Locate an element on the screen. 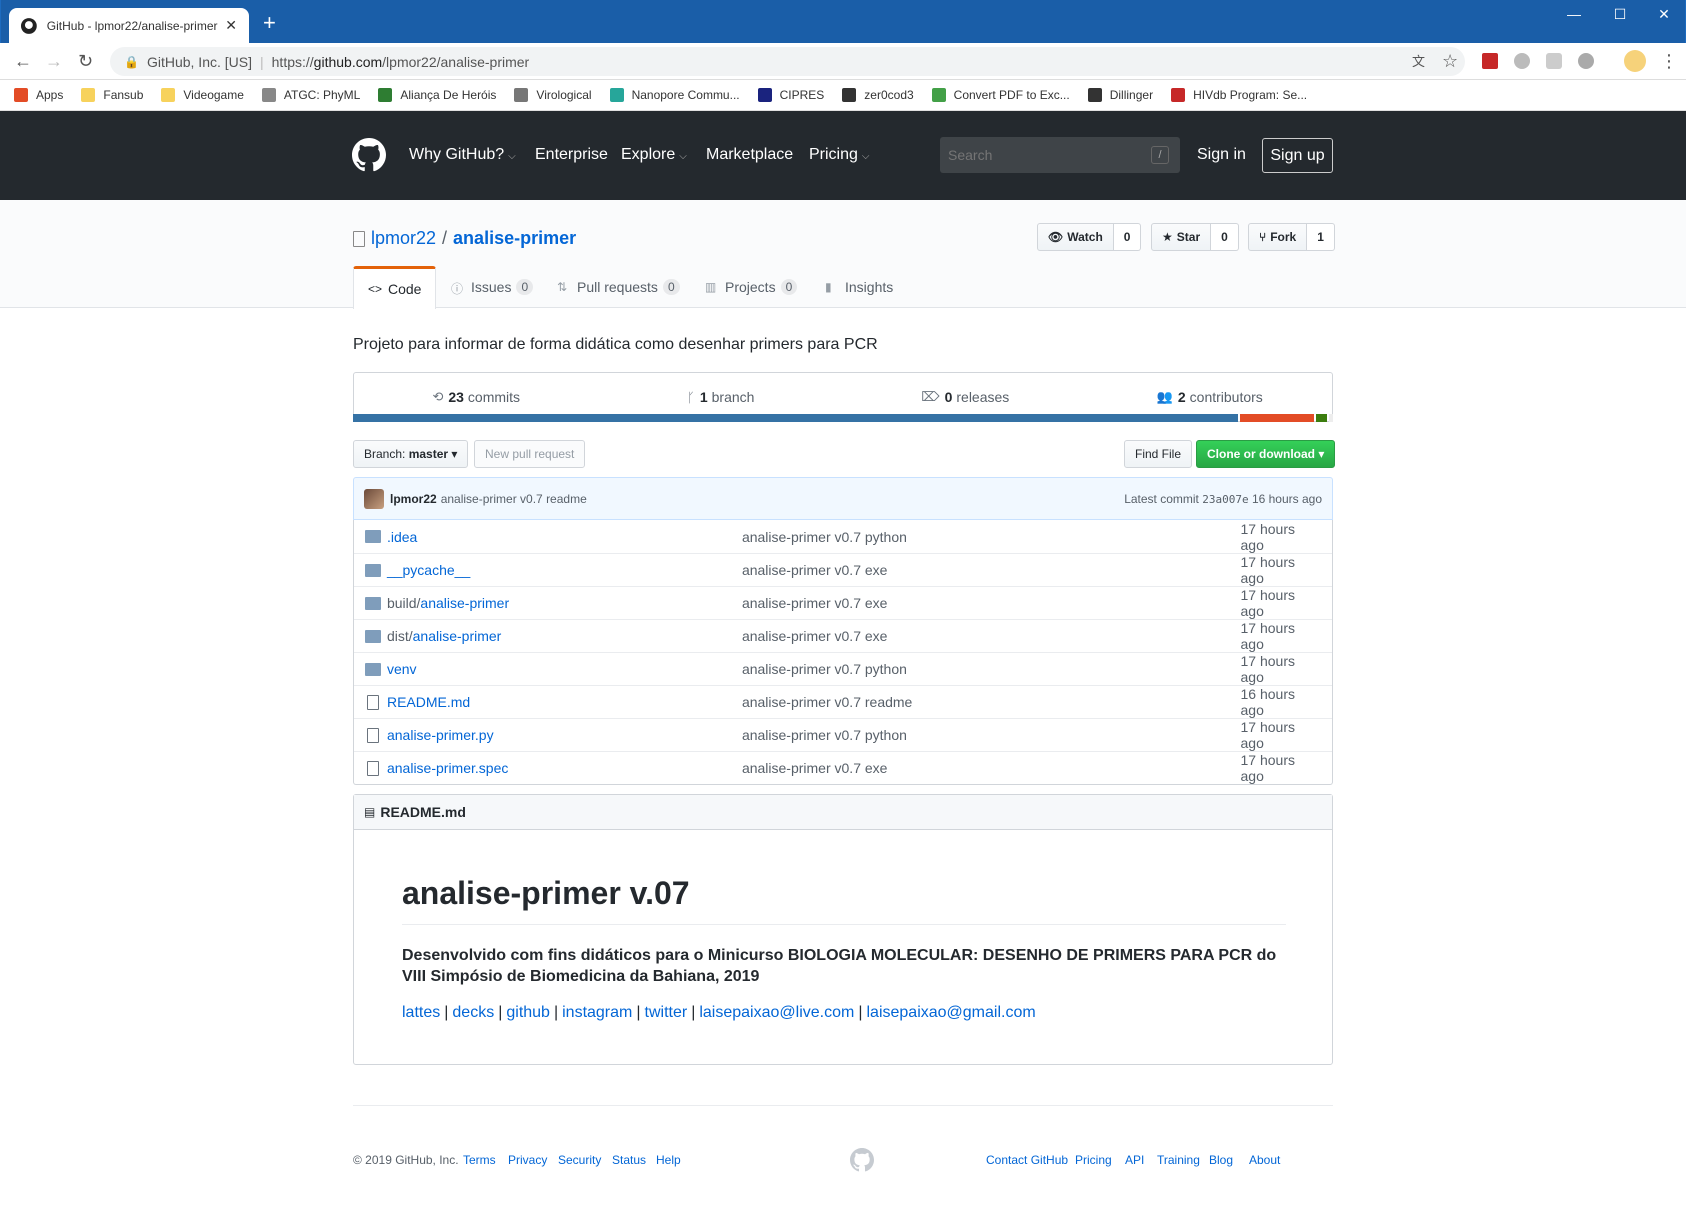 The image size is (1686, 1230). bookmark-star-icon: ☆ is located at coordinates (1450, 61).